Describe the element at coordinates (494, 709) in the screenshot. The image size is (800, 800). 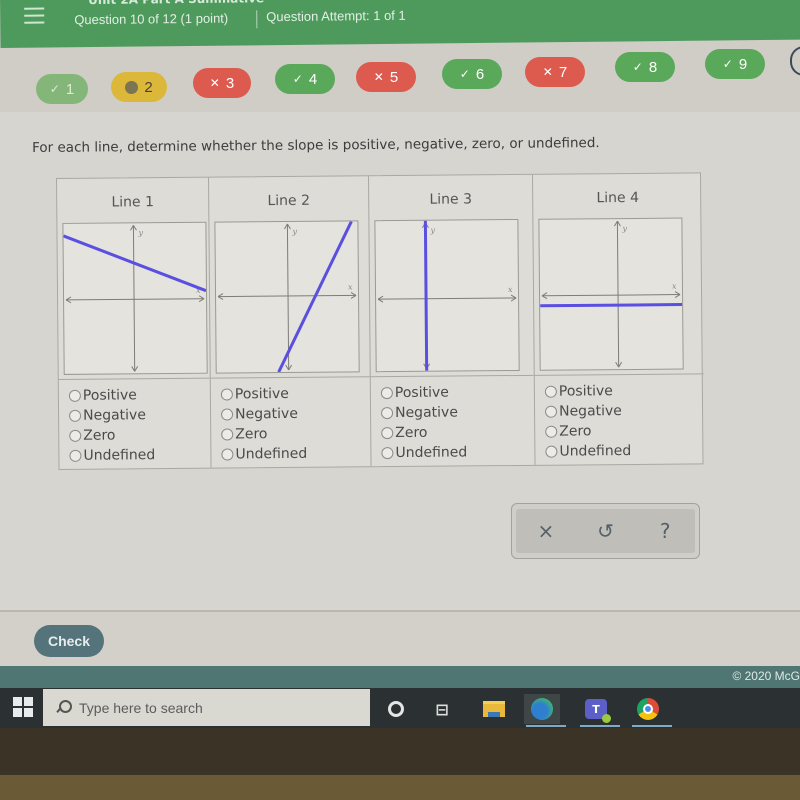
I see `file-explorer-icon` at that location.